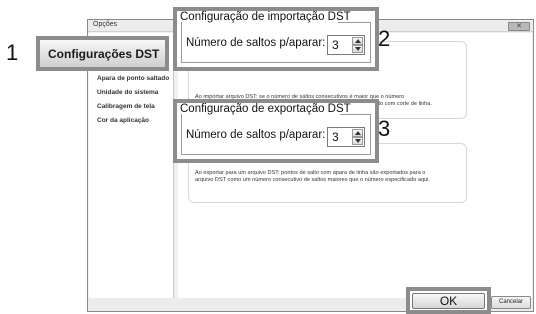 The height and width of the screenshot is (314, 536). I want to click on close-icon: ✕, so click(519, 26).